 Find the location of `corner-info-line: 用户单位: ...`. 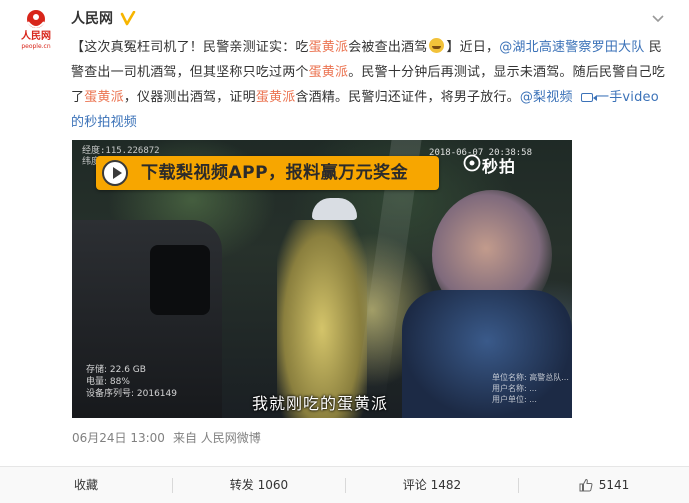

corner-info-line: 用户单位: ... is located at coordinates (514, 399).